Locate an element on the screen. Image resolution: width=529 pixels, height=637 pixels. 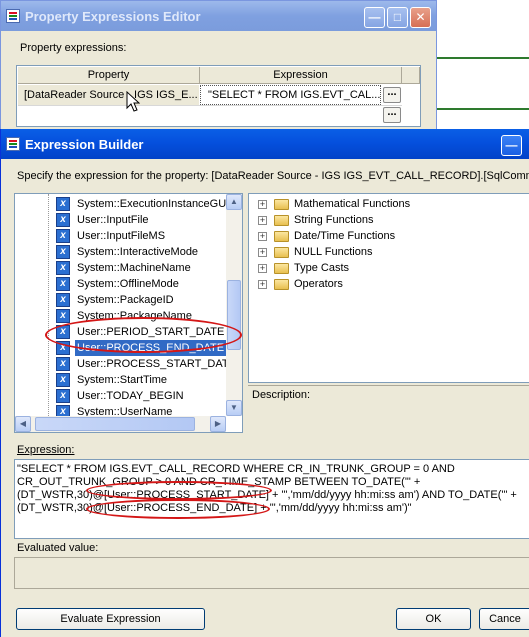
column-header-expression: Expression is located at coordinates (301, 75).